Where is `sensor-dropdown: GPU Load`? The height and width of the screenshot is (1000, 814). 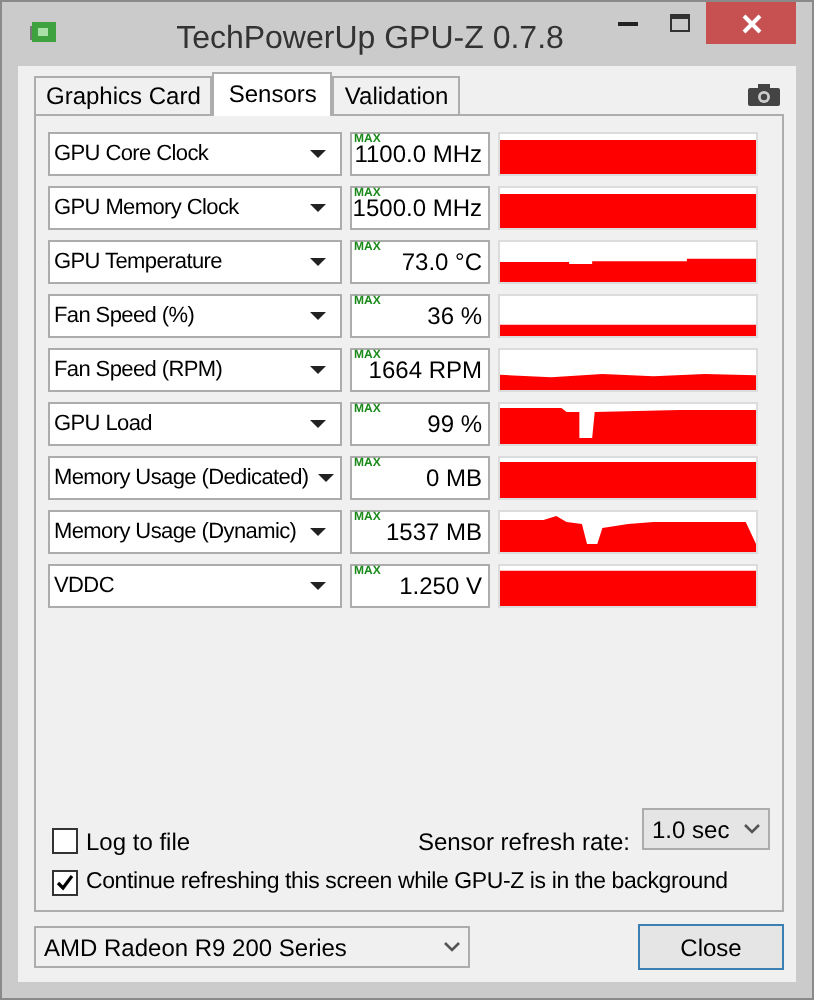
sensor-dropdown: GPU Load is located at coordinates (195, 424).